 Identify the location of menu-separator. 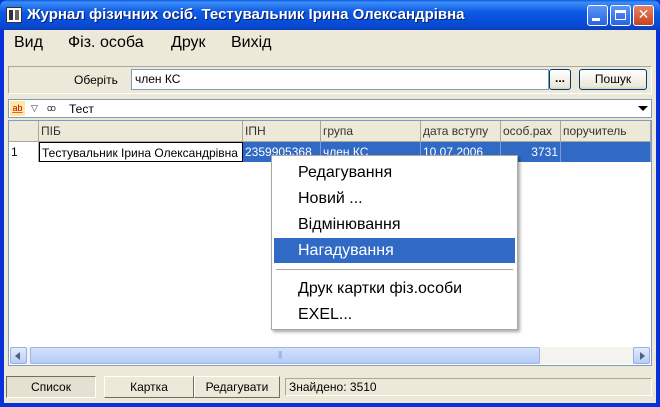
(394, 269).